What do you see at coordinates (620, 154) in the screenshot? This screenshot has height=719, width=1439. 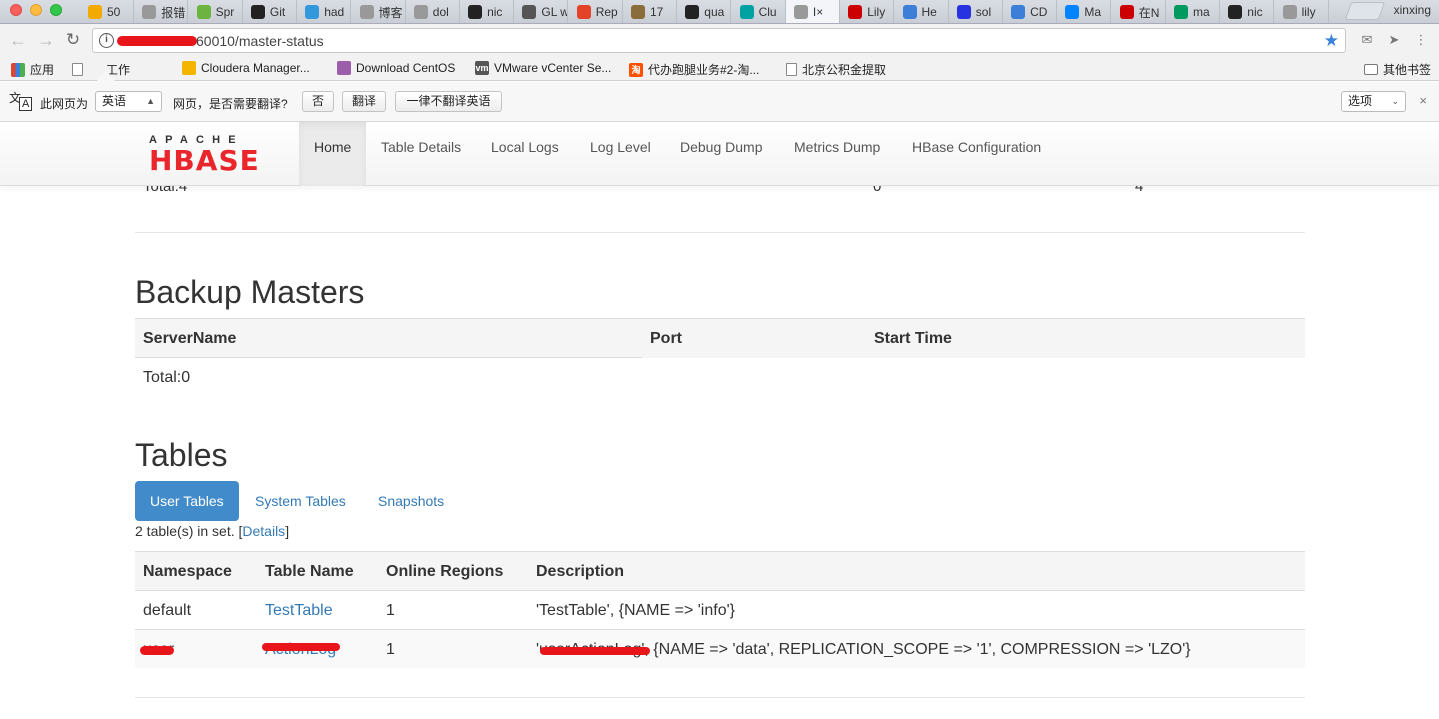 I see `nav-log-level: Log Level` at bounding box center [620, 154].